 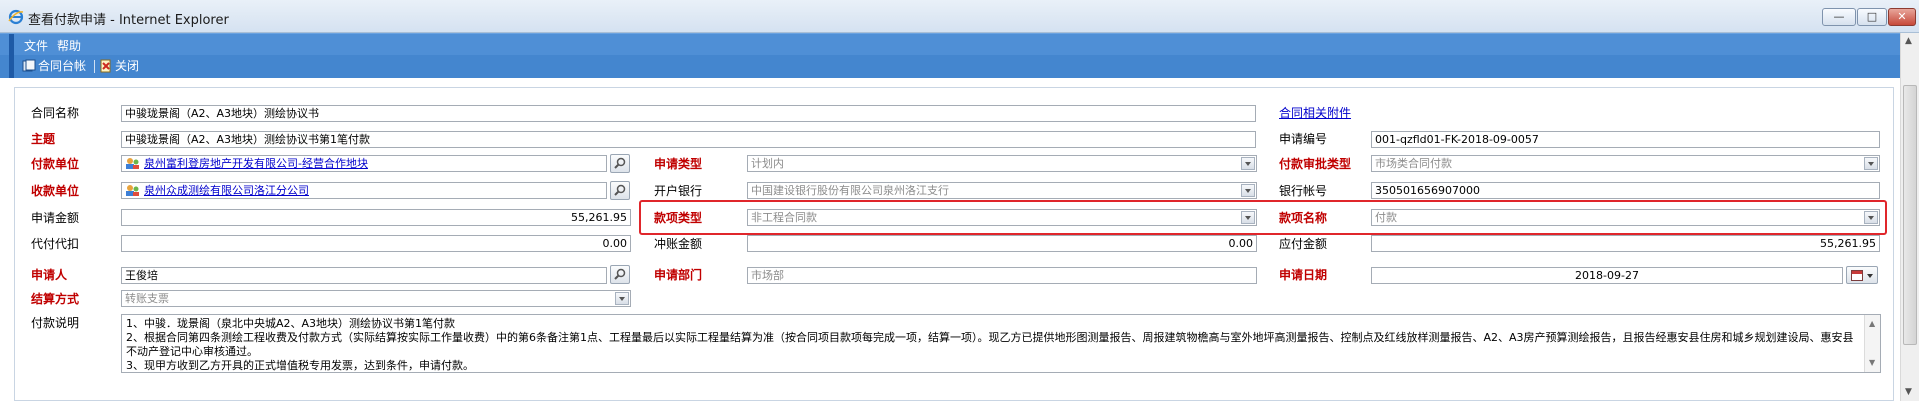 I want to click on ledger-icon, so click(x=29, y=65).